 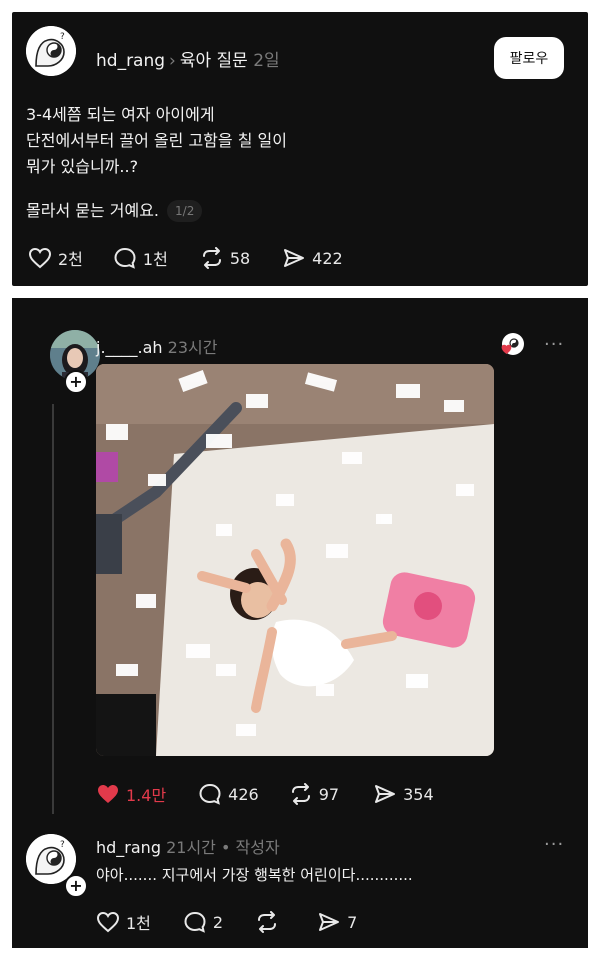 I want to click on reply-actions: 1.4만 426 97 354, so click(x=265, y=794).